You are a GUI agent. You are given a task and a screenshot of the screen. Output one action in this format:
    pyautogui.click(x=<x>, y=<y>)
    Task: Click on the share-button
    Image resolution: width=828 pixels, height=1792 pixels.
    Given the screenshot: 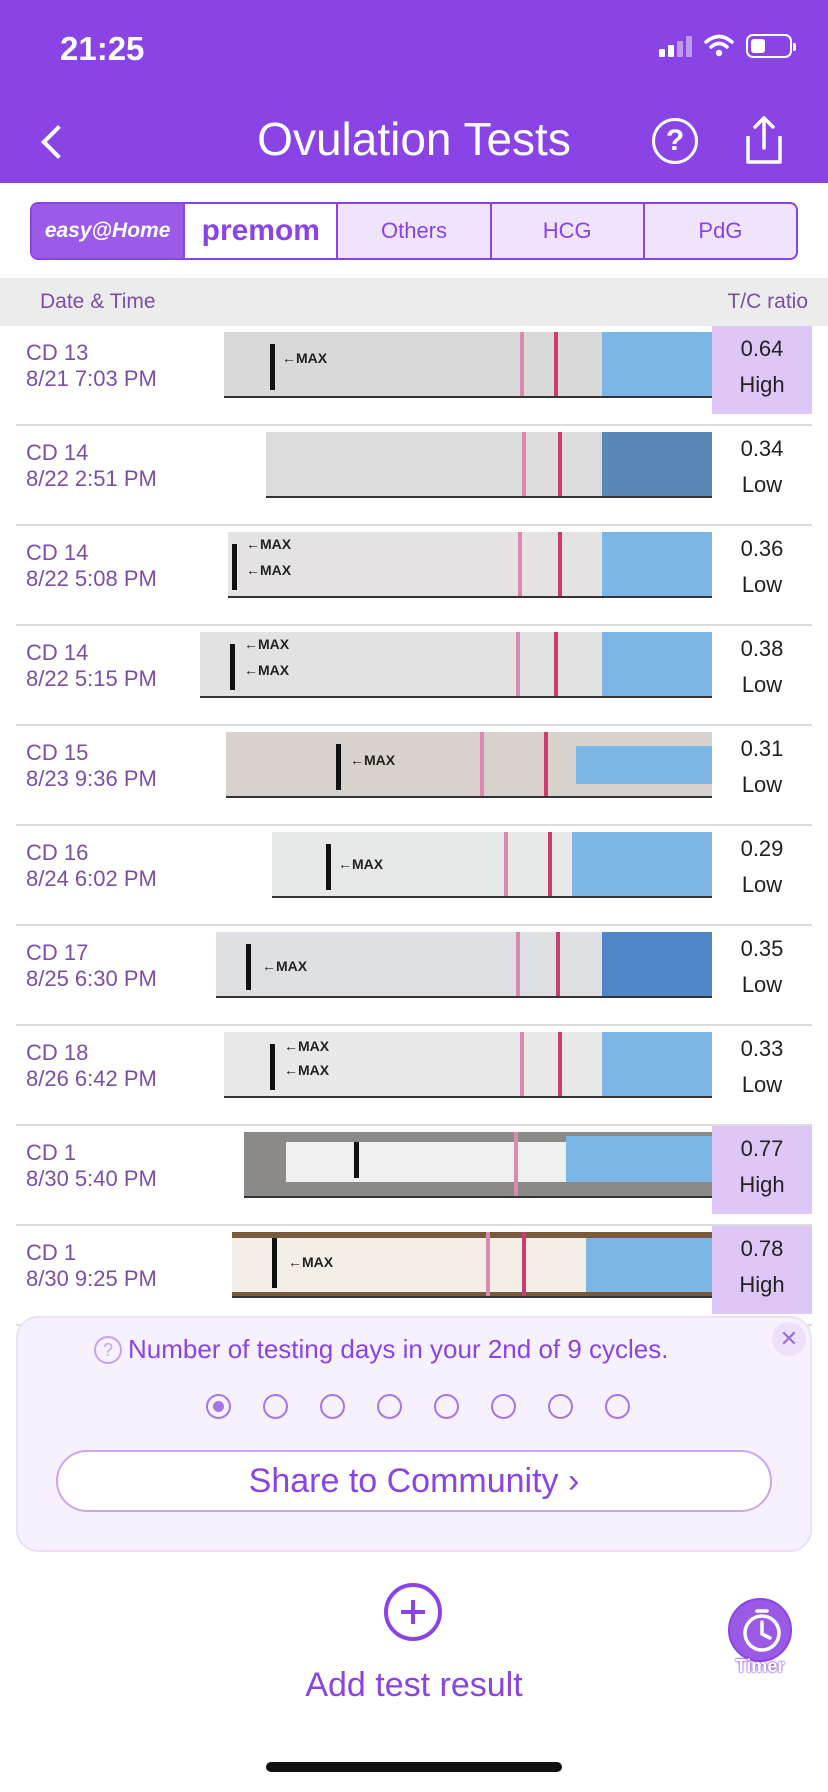 What is the action you would take?
    pyautogui.click(x=764, y=140)
    